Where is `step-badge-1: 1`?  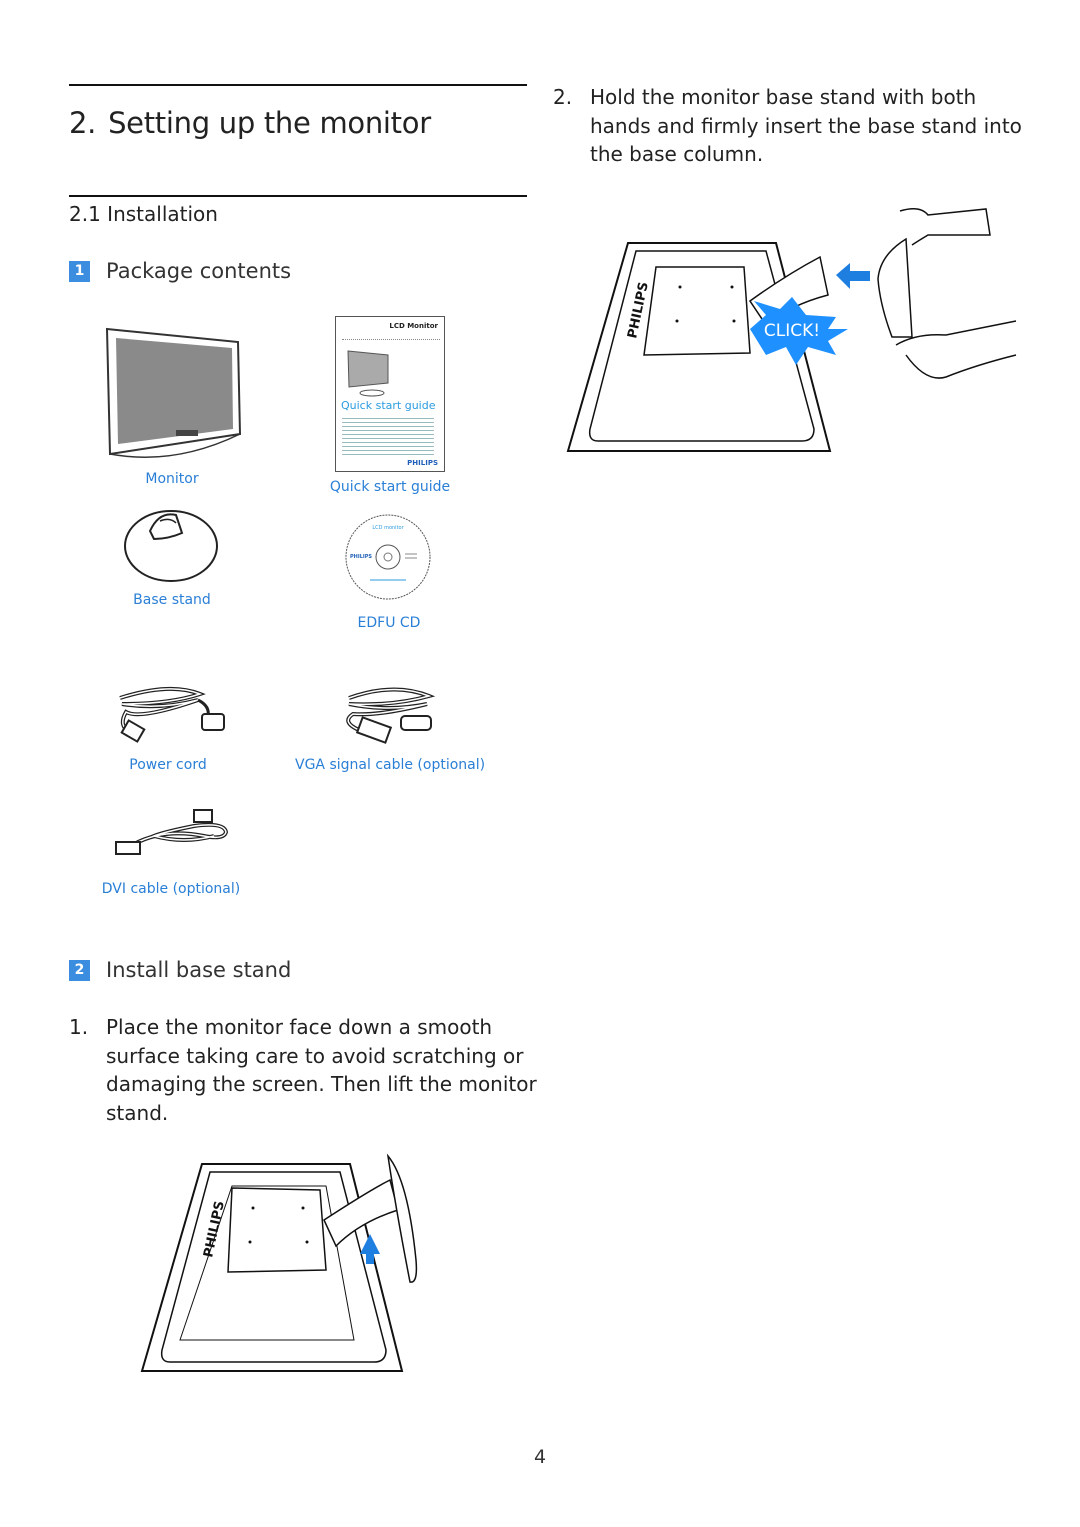
step-badge-1: 1 is located at coordinates (79, 271).